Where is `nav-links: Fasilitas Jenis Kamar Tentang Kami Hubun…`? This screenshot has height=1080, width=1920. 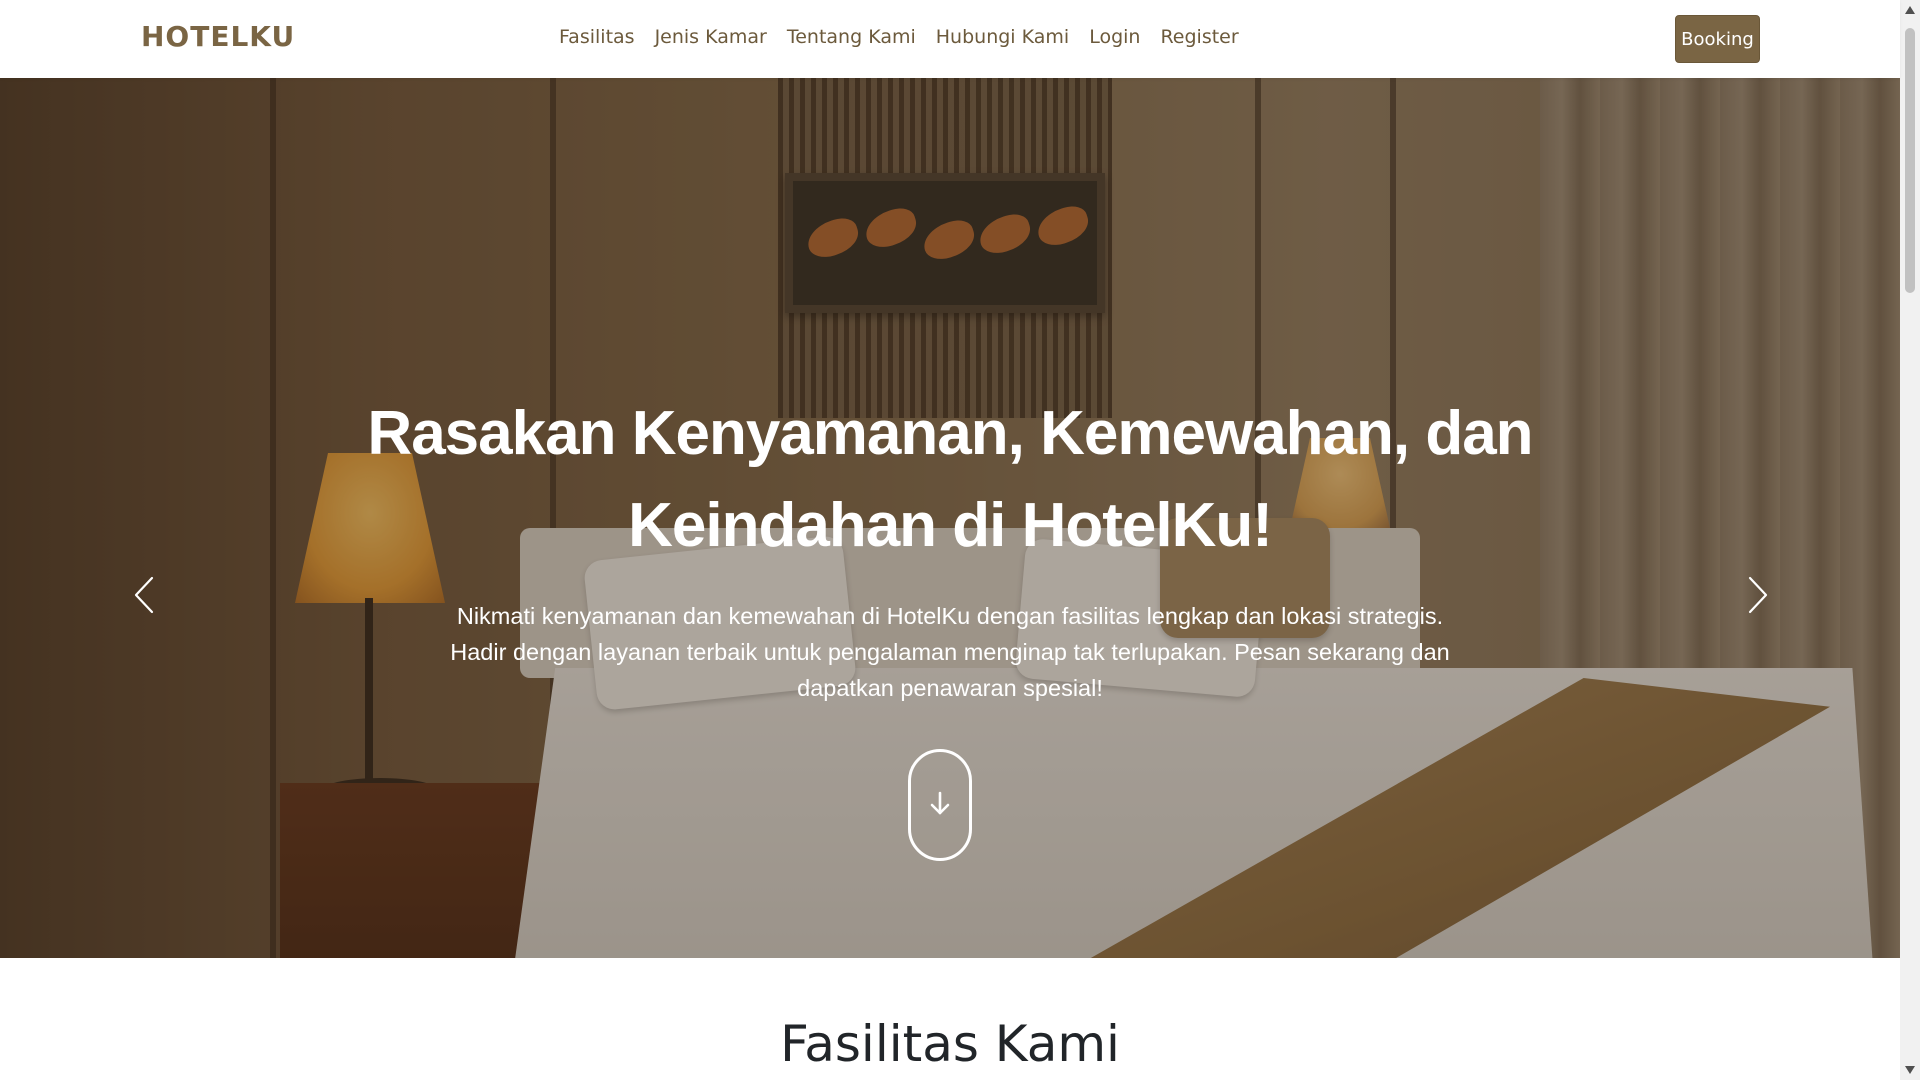 nav-links: Fasilitas Jenis Kamar Tentang Kami Hubun… is located at coordinates (899, 37).